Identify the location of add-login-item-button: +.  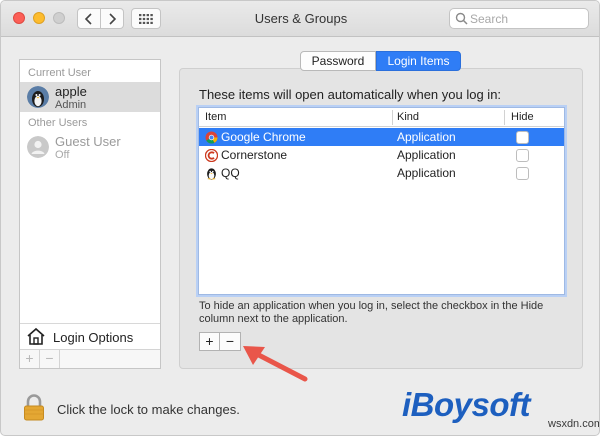
(209, 341).